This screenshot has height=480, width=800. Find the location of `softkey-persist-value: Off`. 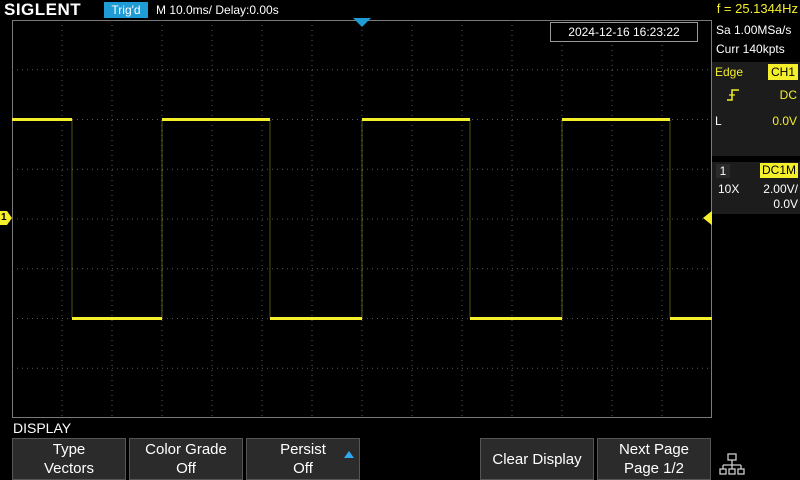

softkey-persist-value: Off is located at coordinates (303, 468).